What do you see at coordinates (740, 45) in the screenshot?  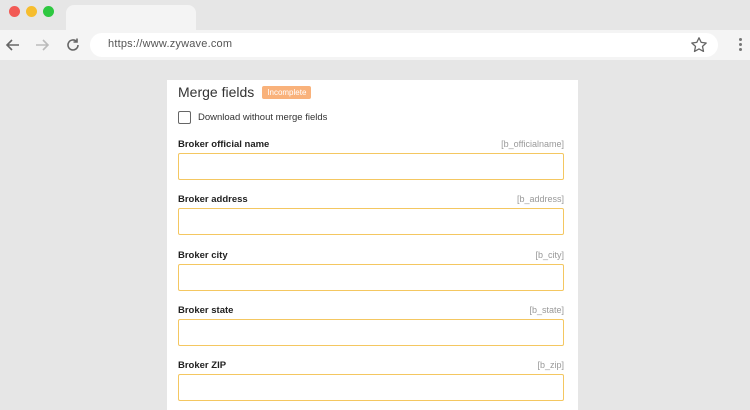 I see `menu-dots-icon` at bounding box center [740, 45].